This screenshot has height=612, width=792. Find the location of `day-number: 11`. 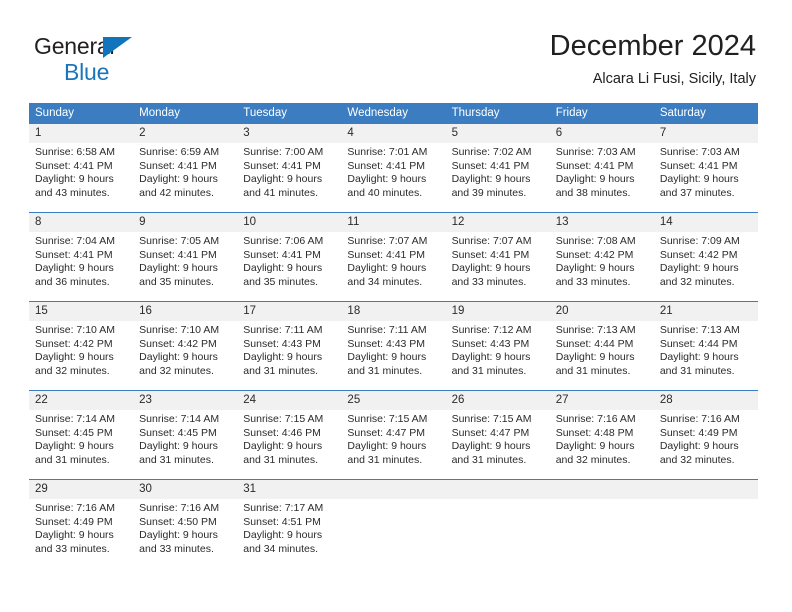

day-number: 11 is located at coordinates (393, 222).